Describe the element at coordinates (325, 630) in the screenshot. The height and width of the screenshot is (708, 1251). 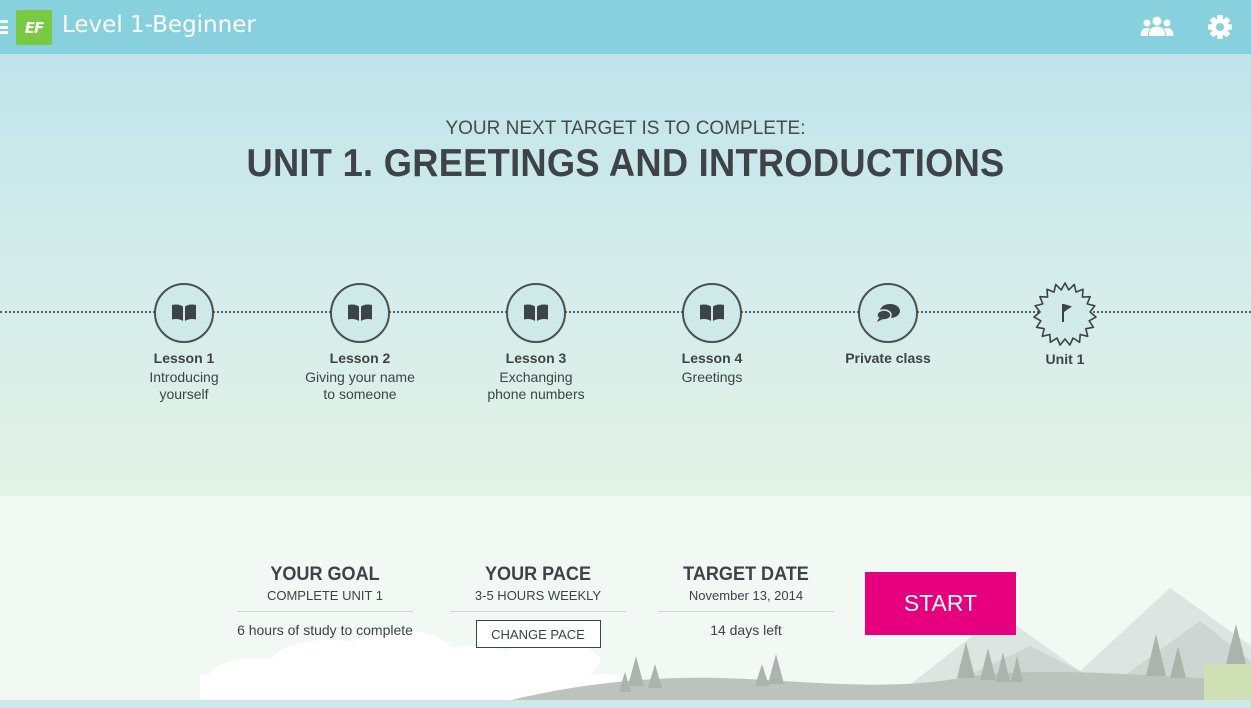
I see `goal-note: 6 hours of study to complete` at that location.